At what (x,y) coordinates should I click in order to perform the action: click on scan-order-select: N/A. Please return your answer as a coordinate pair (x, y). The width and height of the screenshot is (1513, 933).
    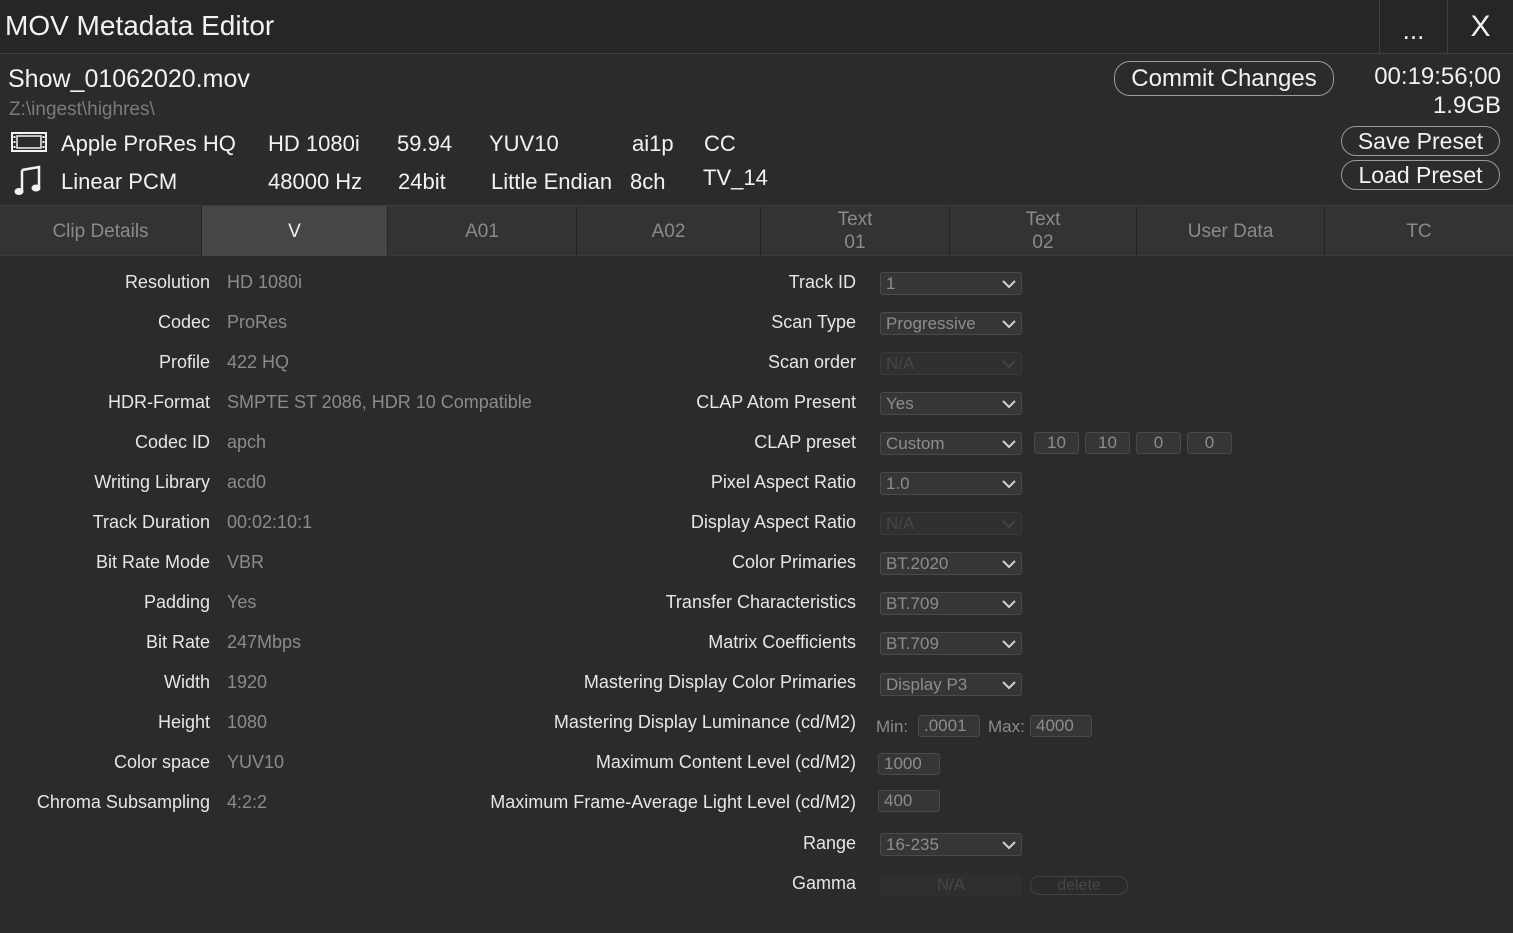
    Looking at the image, I should click on (951, 363).